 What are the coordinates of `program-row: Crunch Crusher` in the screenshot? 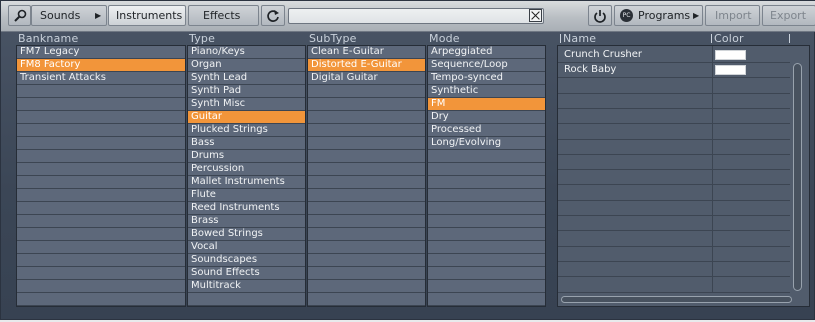 It's located at (674, 55).